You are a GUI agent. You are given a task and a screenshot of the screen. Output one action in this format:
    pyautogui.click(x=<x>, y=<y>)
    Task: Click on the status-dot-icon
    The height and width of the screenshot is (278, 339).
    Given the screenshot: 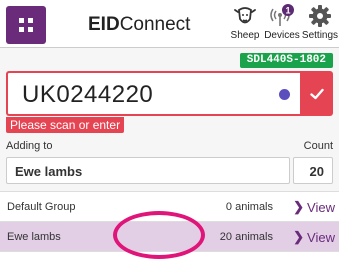 What is the action you would take?
    pyautogui.click(x=284, y=94)
    